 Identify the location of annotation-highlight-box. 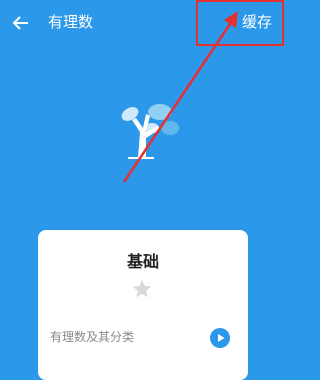
(240, 23).